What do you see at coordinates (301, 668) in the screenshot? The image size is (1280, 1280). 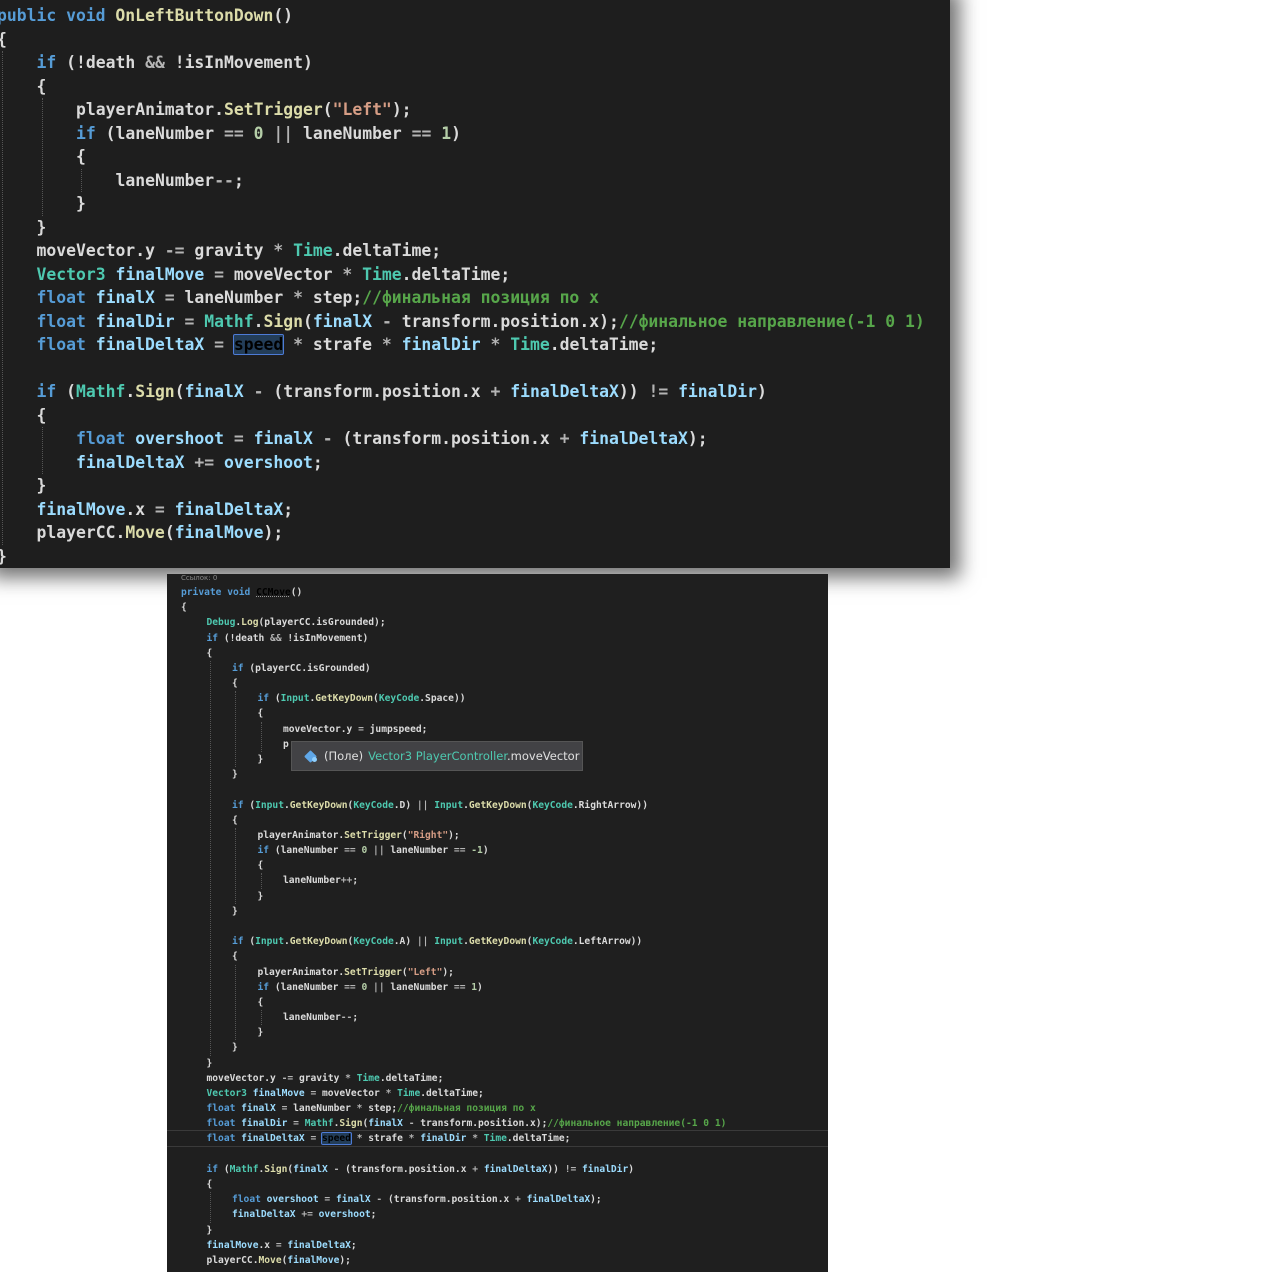 I see `code-line: if (playerCC.isGrounded)` at bounding box center [301, 668].